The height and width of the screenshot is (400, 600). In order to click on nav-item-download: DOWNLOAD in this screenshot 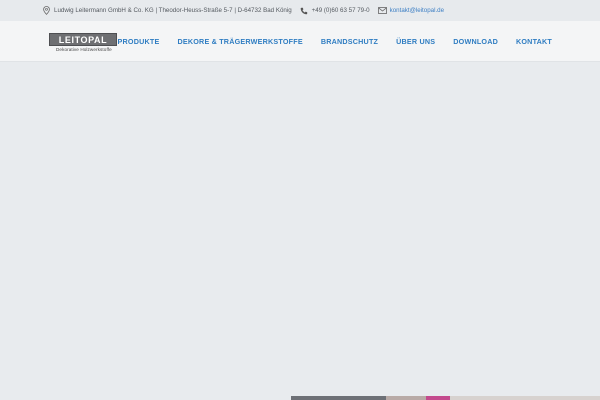, I will do `click(475, 41)`.